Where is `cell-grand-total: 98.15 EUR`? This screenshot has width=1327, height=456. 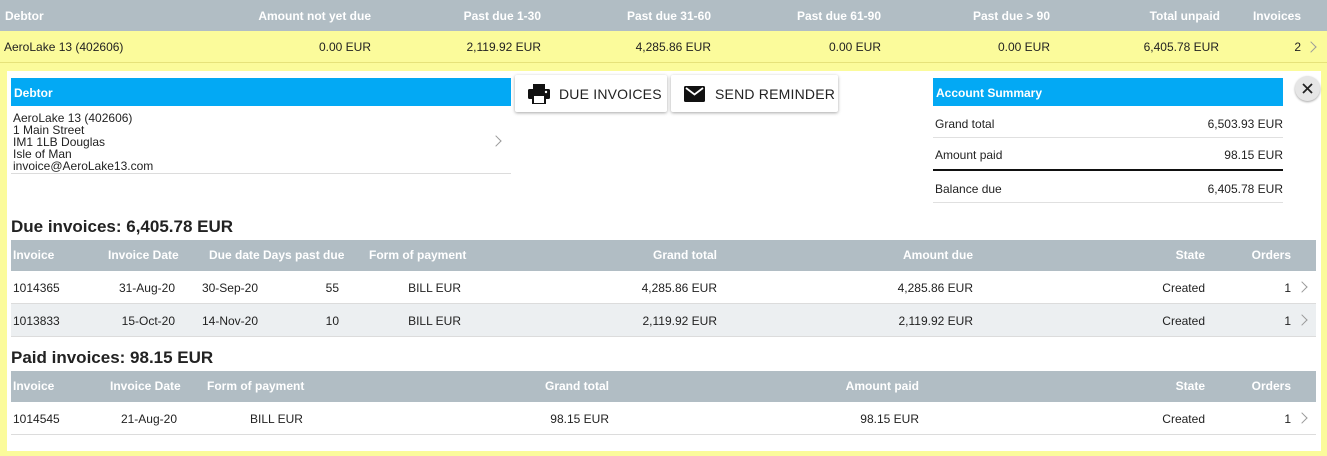
cell-grand-total: 98.15 EUR is located at coordinates (579, 419).